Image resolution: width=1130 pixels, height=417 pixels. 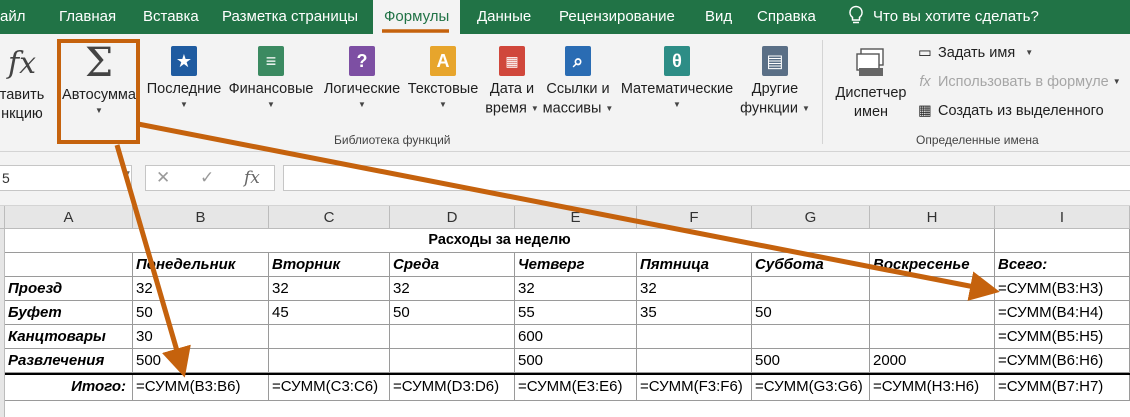 What do you see at coordinates (417, 17) in the screenshot?
I see `tab-formulas: Формулы` at bounding box center [417, 17].